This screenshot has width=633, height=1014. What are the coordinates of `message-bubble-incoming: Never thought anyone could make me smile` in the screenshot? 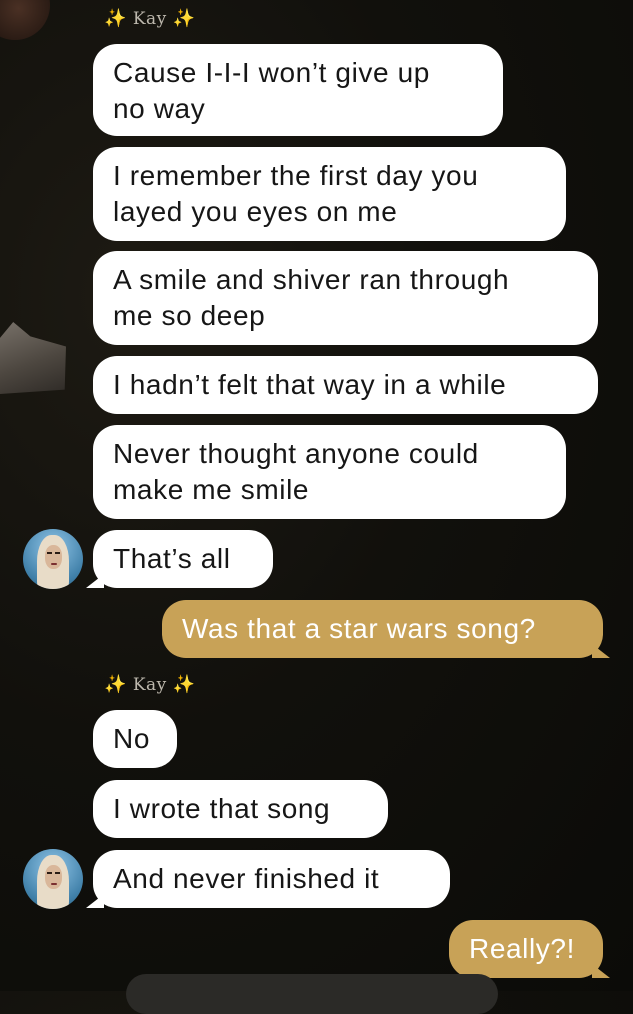 It's located at (329, 472).